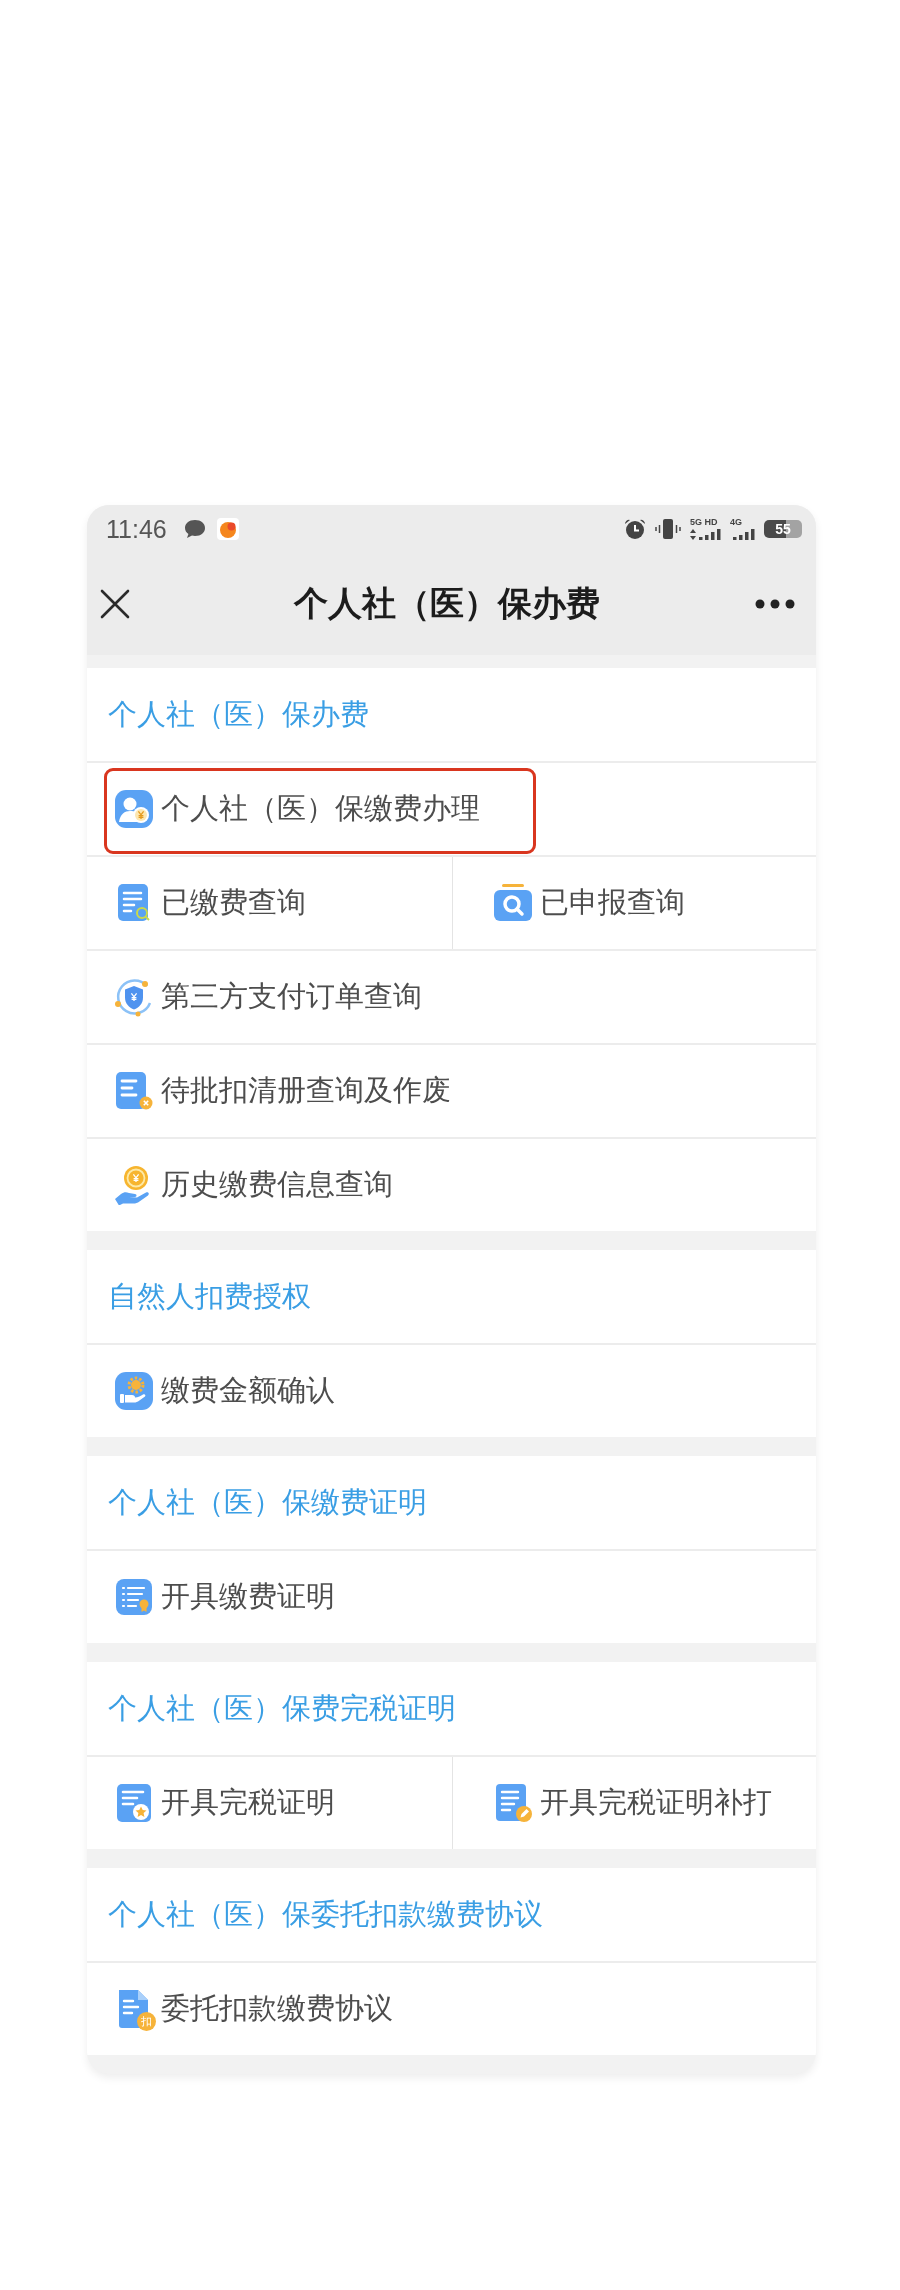  Describe the element at coordinates (447, 603) in the screenshot. I see `page-title: 个人社（医）保办费` at that location.